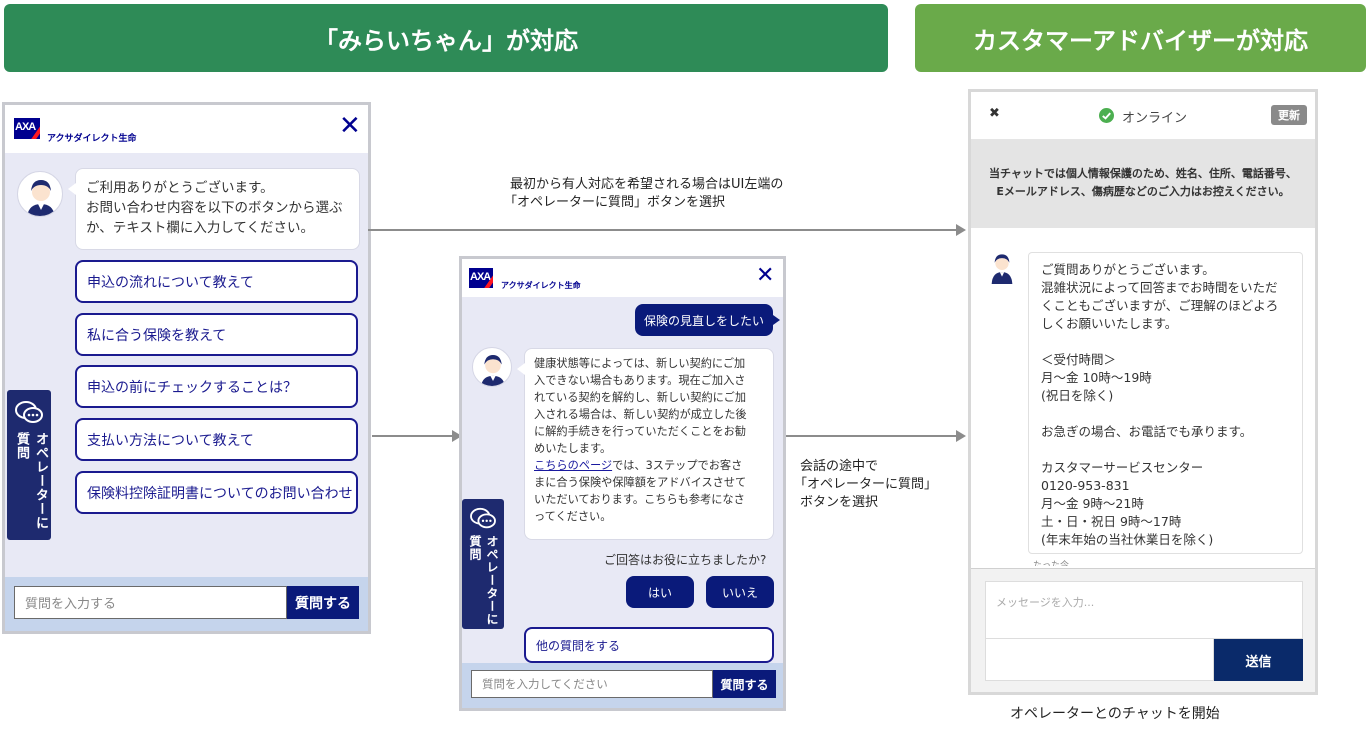  Describe the element at coordinates (1258, 660) in the screenshot. I see `send-button: 送信` at that location.